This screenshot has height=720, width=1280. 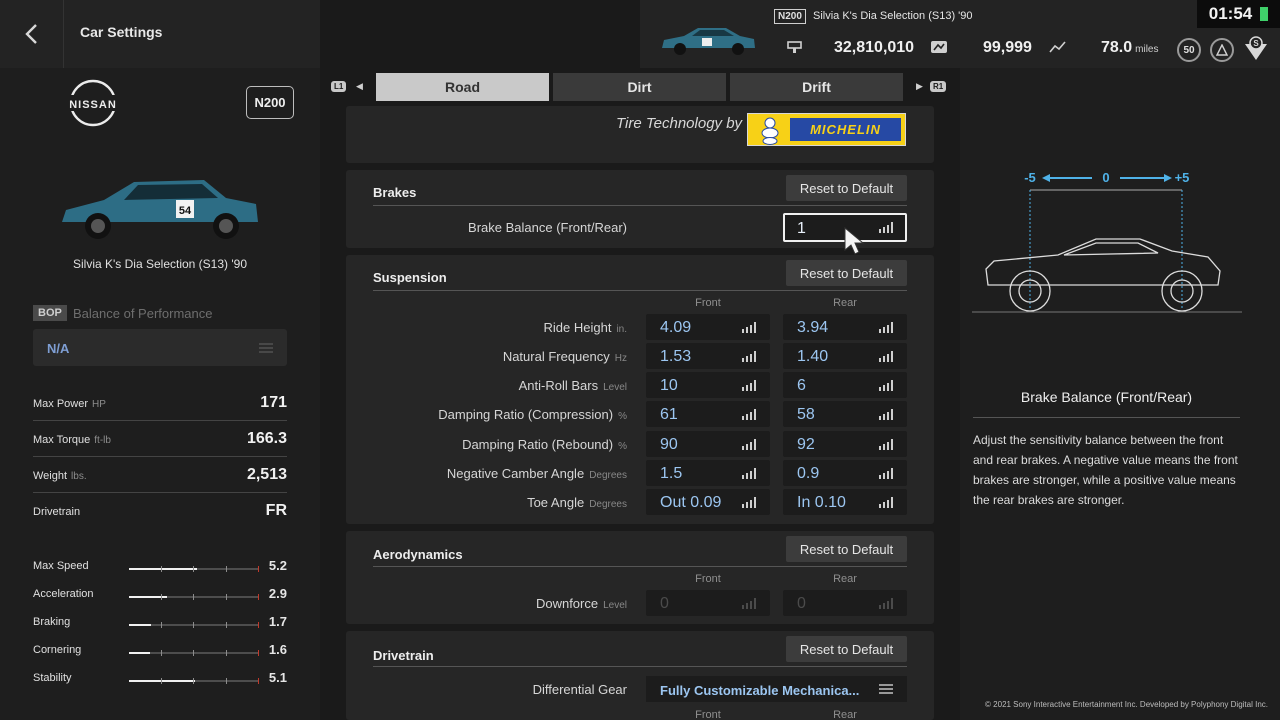 I want to click on perf-bar, so click(x=194, y=653).